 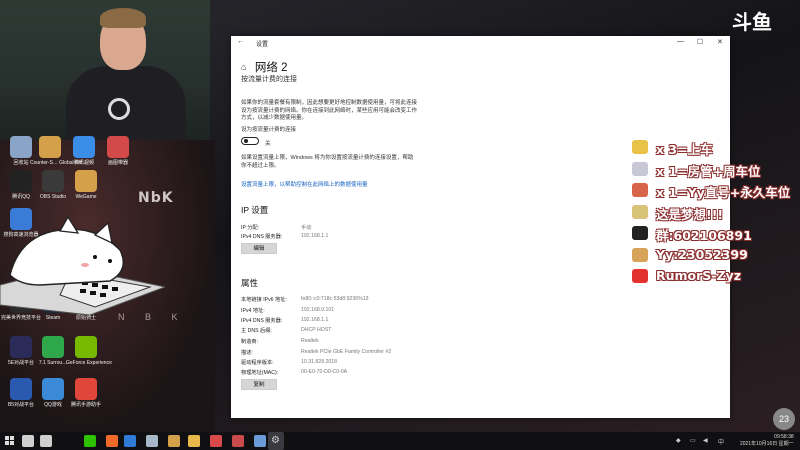 I want to click on clock-date: 2021年10月16日 星期一, so click(x=767, y=444).